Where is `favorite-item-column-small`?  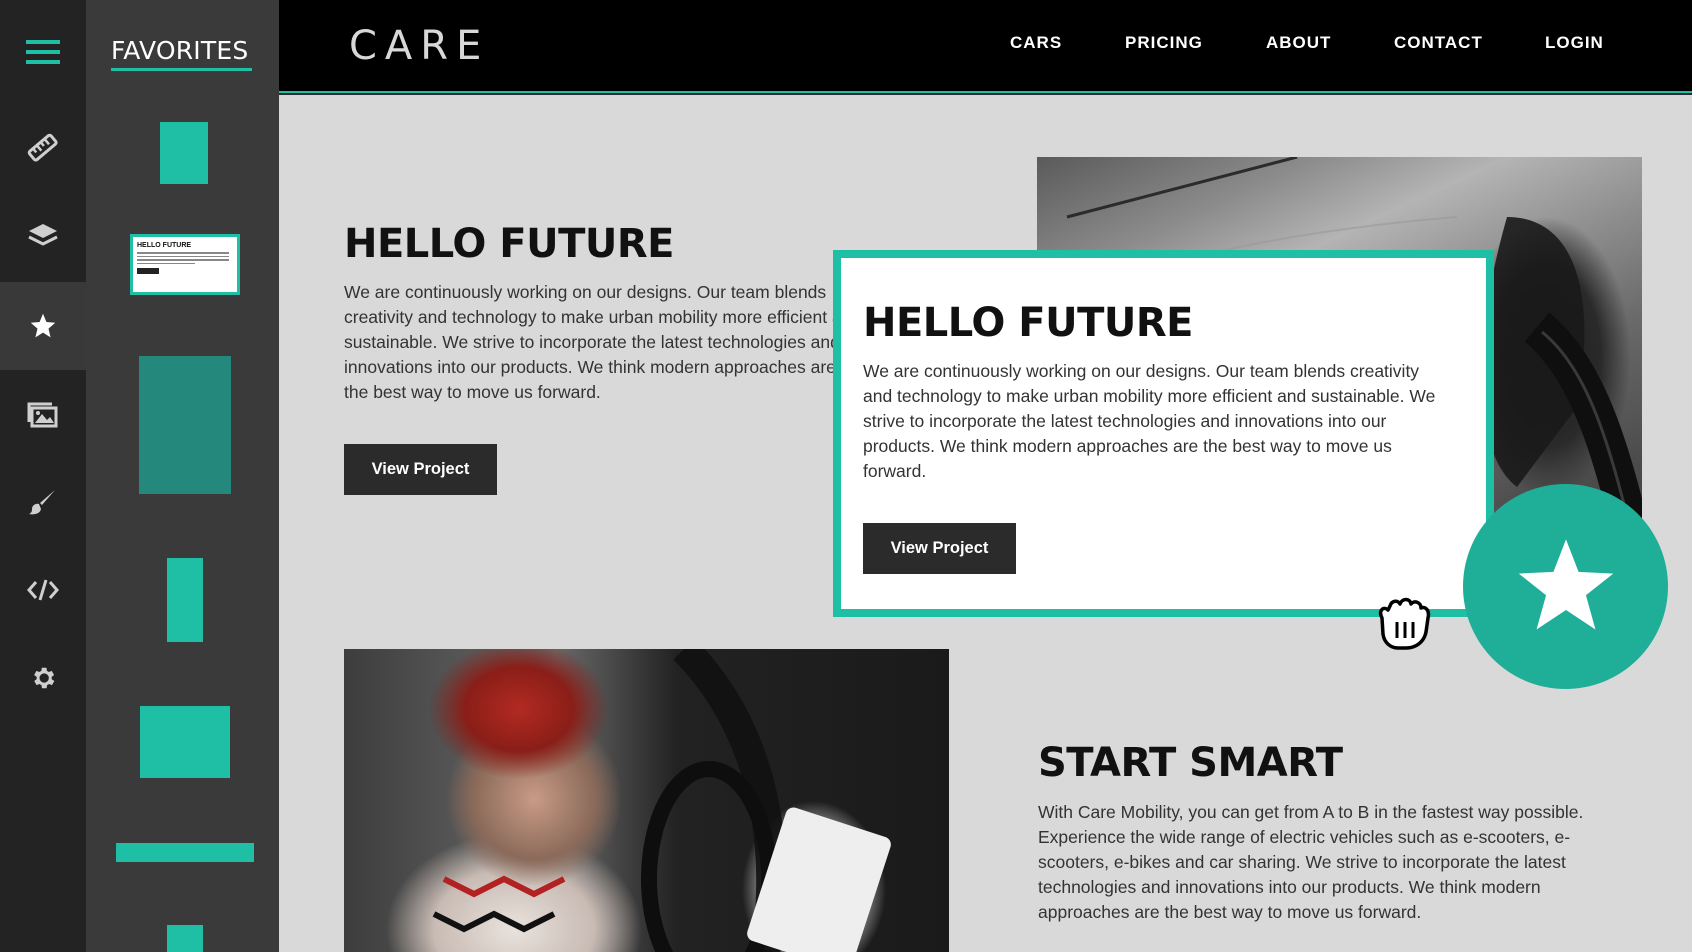 favorite-item-column-small is located at coordinates (185, 938).